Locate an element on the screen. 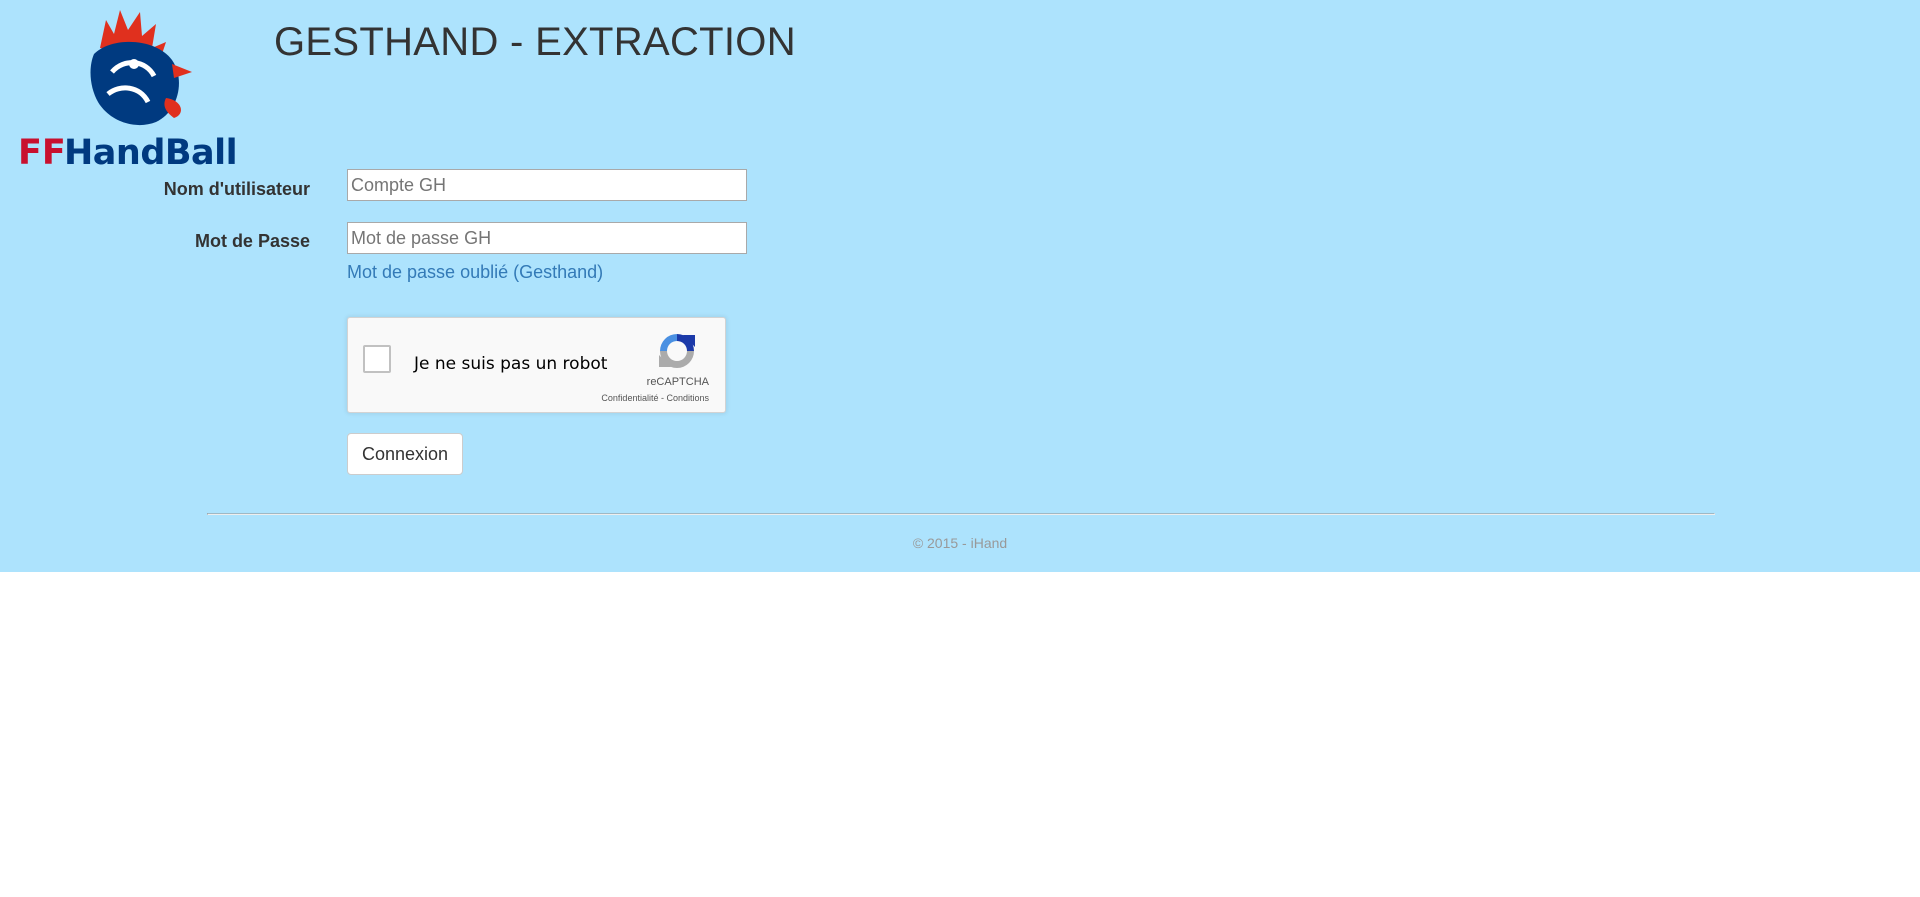  recaptcha-brand: reCAPTCHA is located at coordinates (677, 382).